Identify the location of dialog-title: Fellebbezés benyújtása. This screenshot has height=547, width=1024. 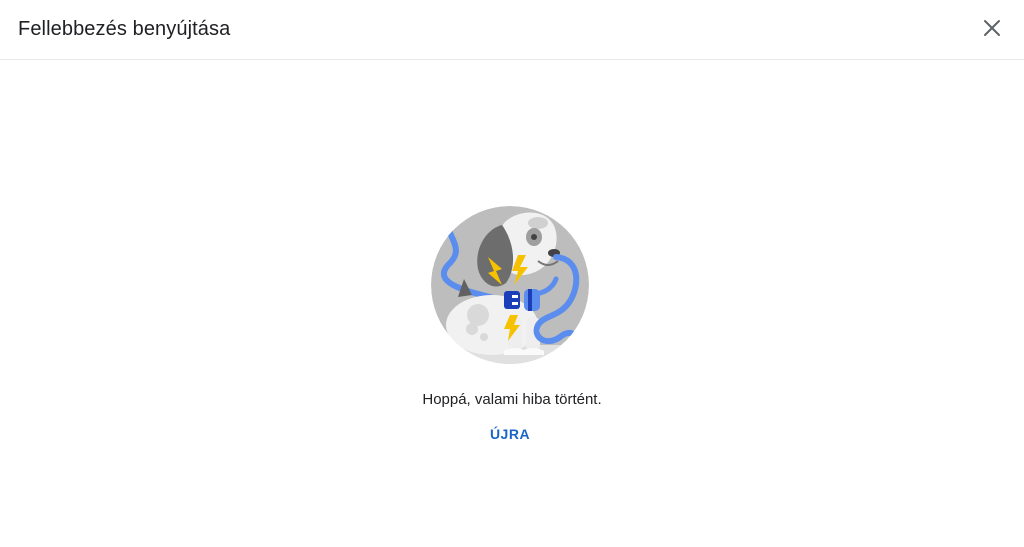
(124, 29).